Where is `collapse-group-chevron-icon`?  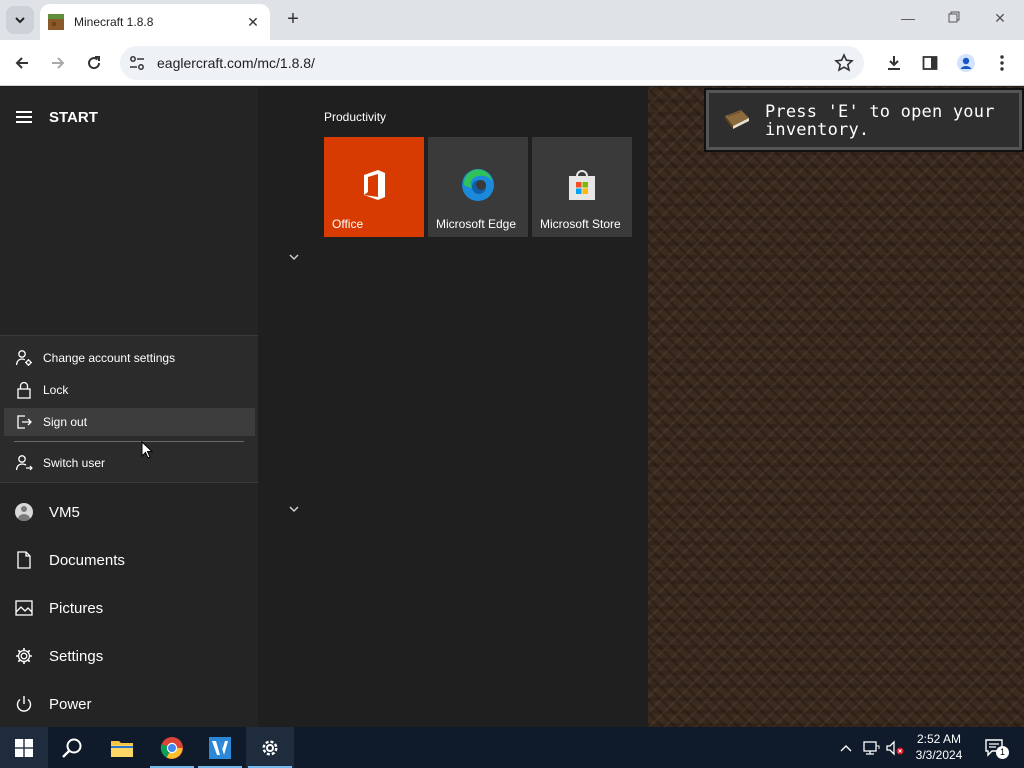
collapse-group-chevron-icon is located at coordinates (294, 257).